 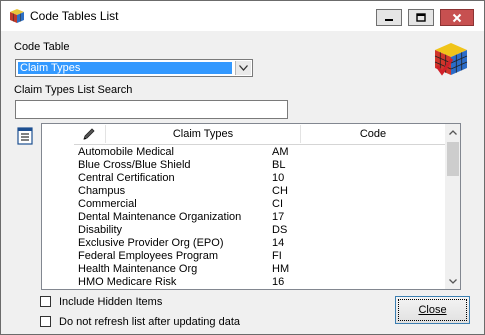 What do you see at coordinates (279, 165) in the screenshot?
I see `claim-type-code: BL` at bounding box center [279, 165].